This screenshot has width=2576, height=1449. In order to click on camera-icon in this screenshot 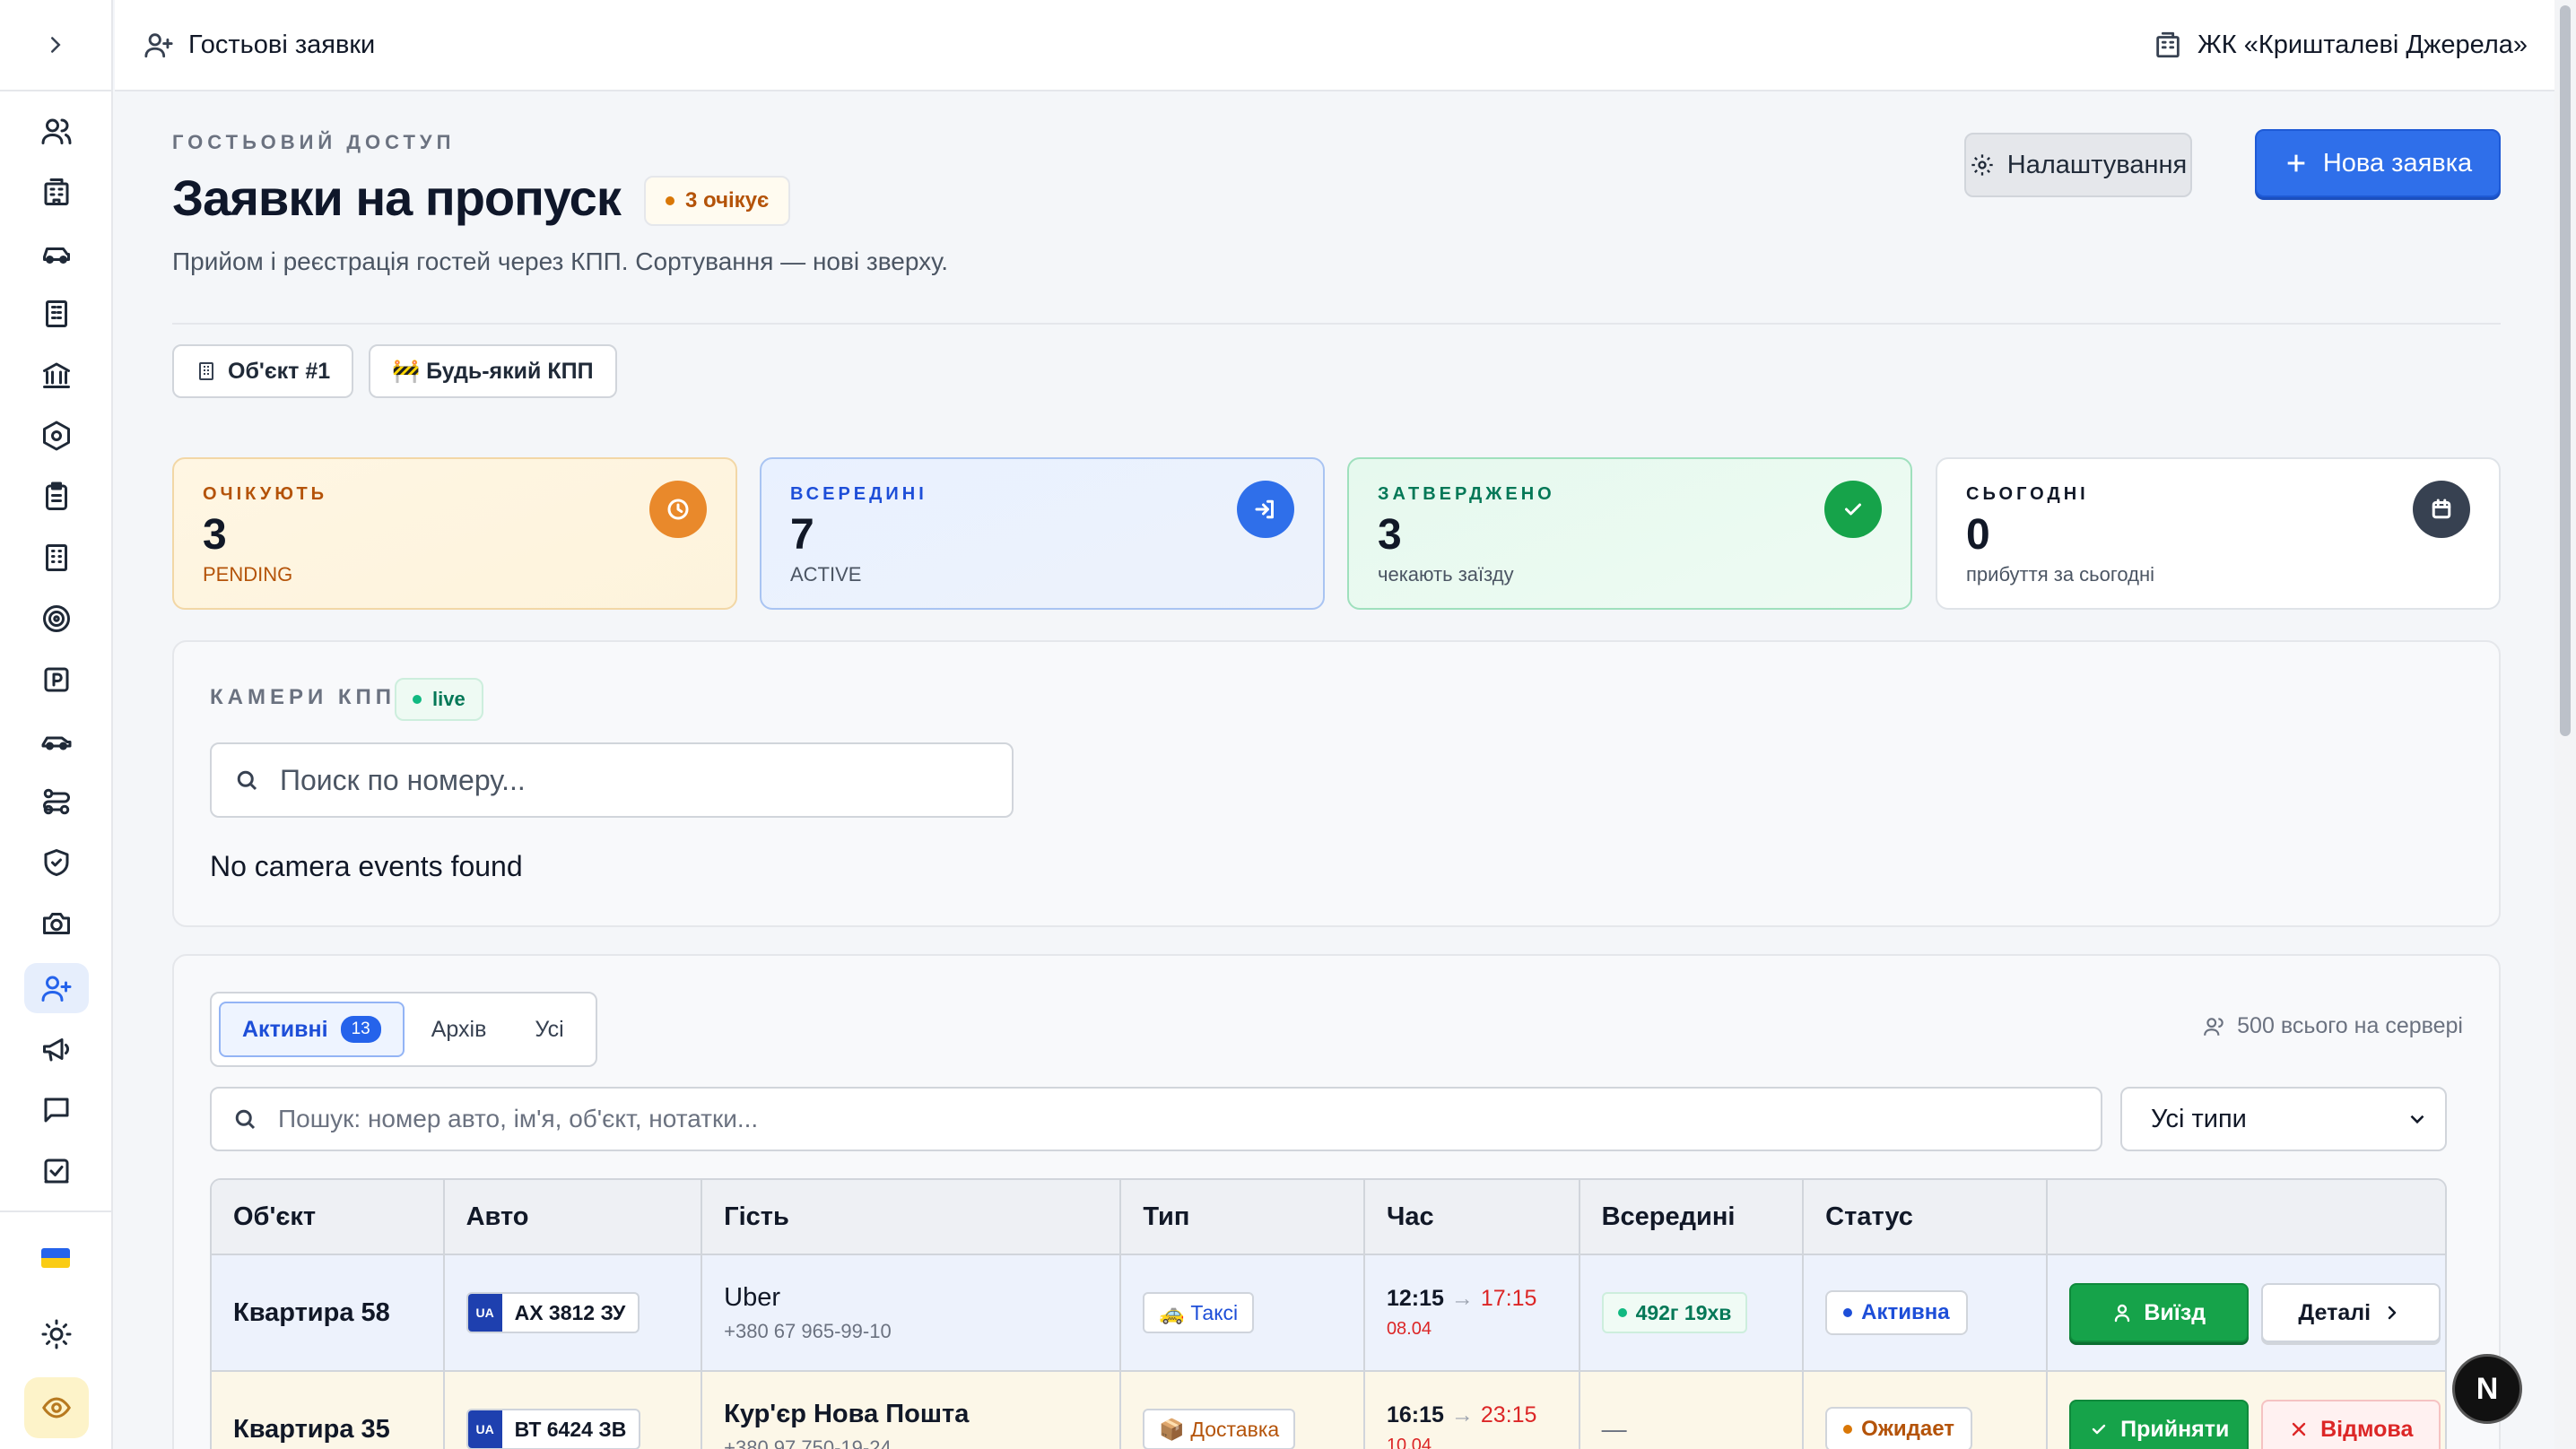, I will do `click(56, 923)`.